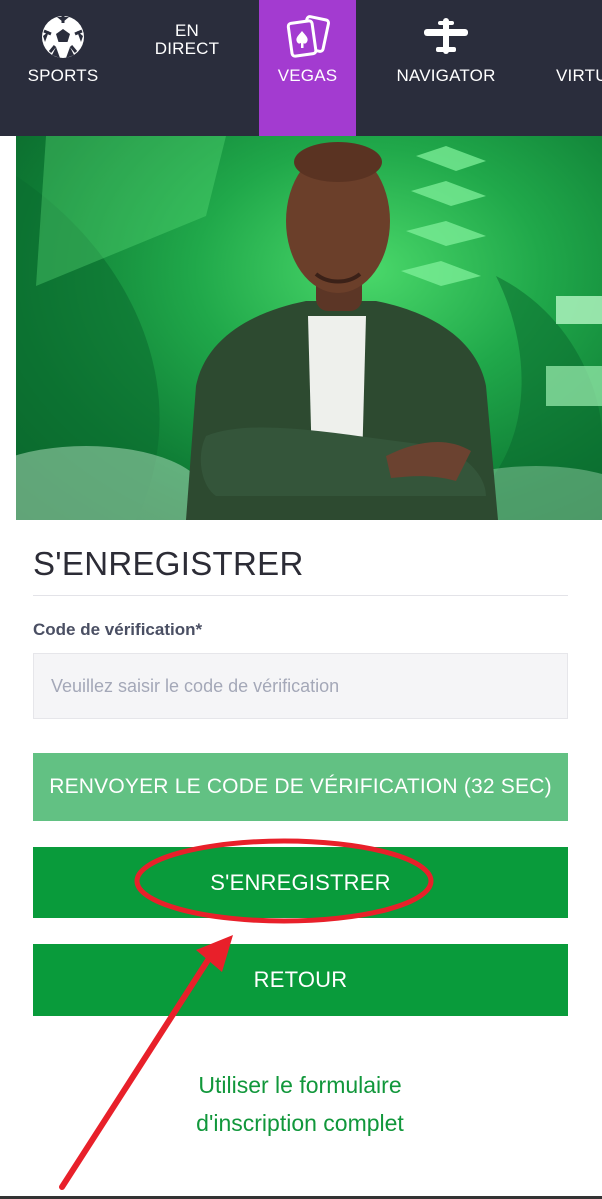  I want to click on verification-code-label: Code de vérification*, so click(118, 629).